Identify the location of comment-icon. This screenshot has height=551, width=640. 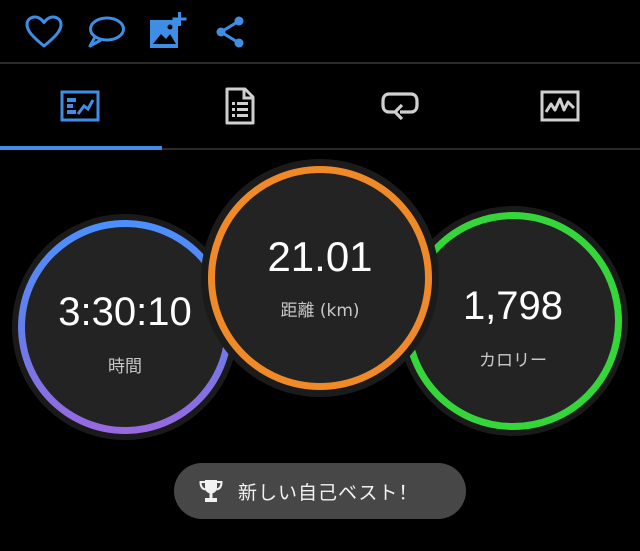
(106, 32).